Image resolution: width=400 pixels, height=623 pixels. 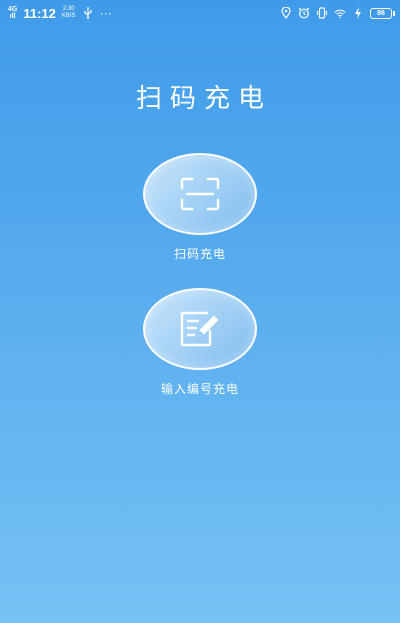 I want to click on status-bar-right: 86, so click(x=337, y=13).